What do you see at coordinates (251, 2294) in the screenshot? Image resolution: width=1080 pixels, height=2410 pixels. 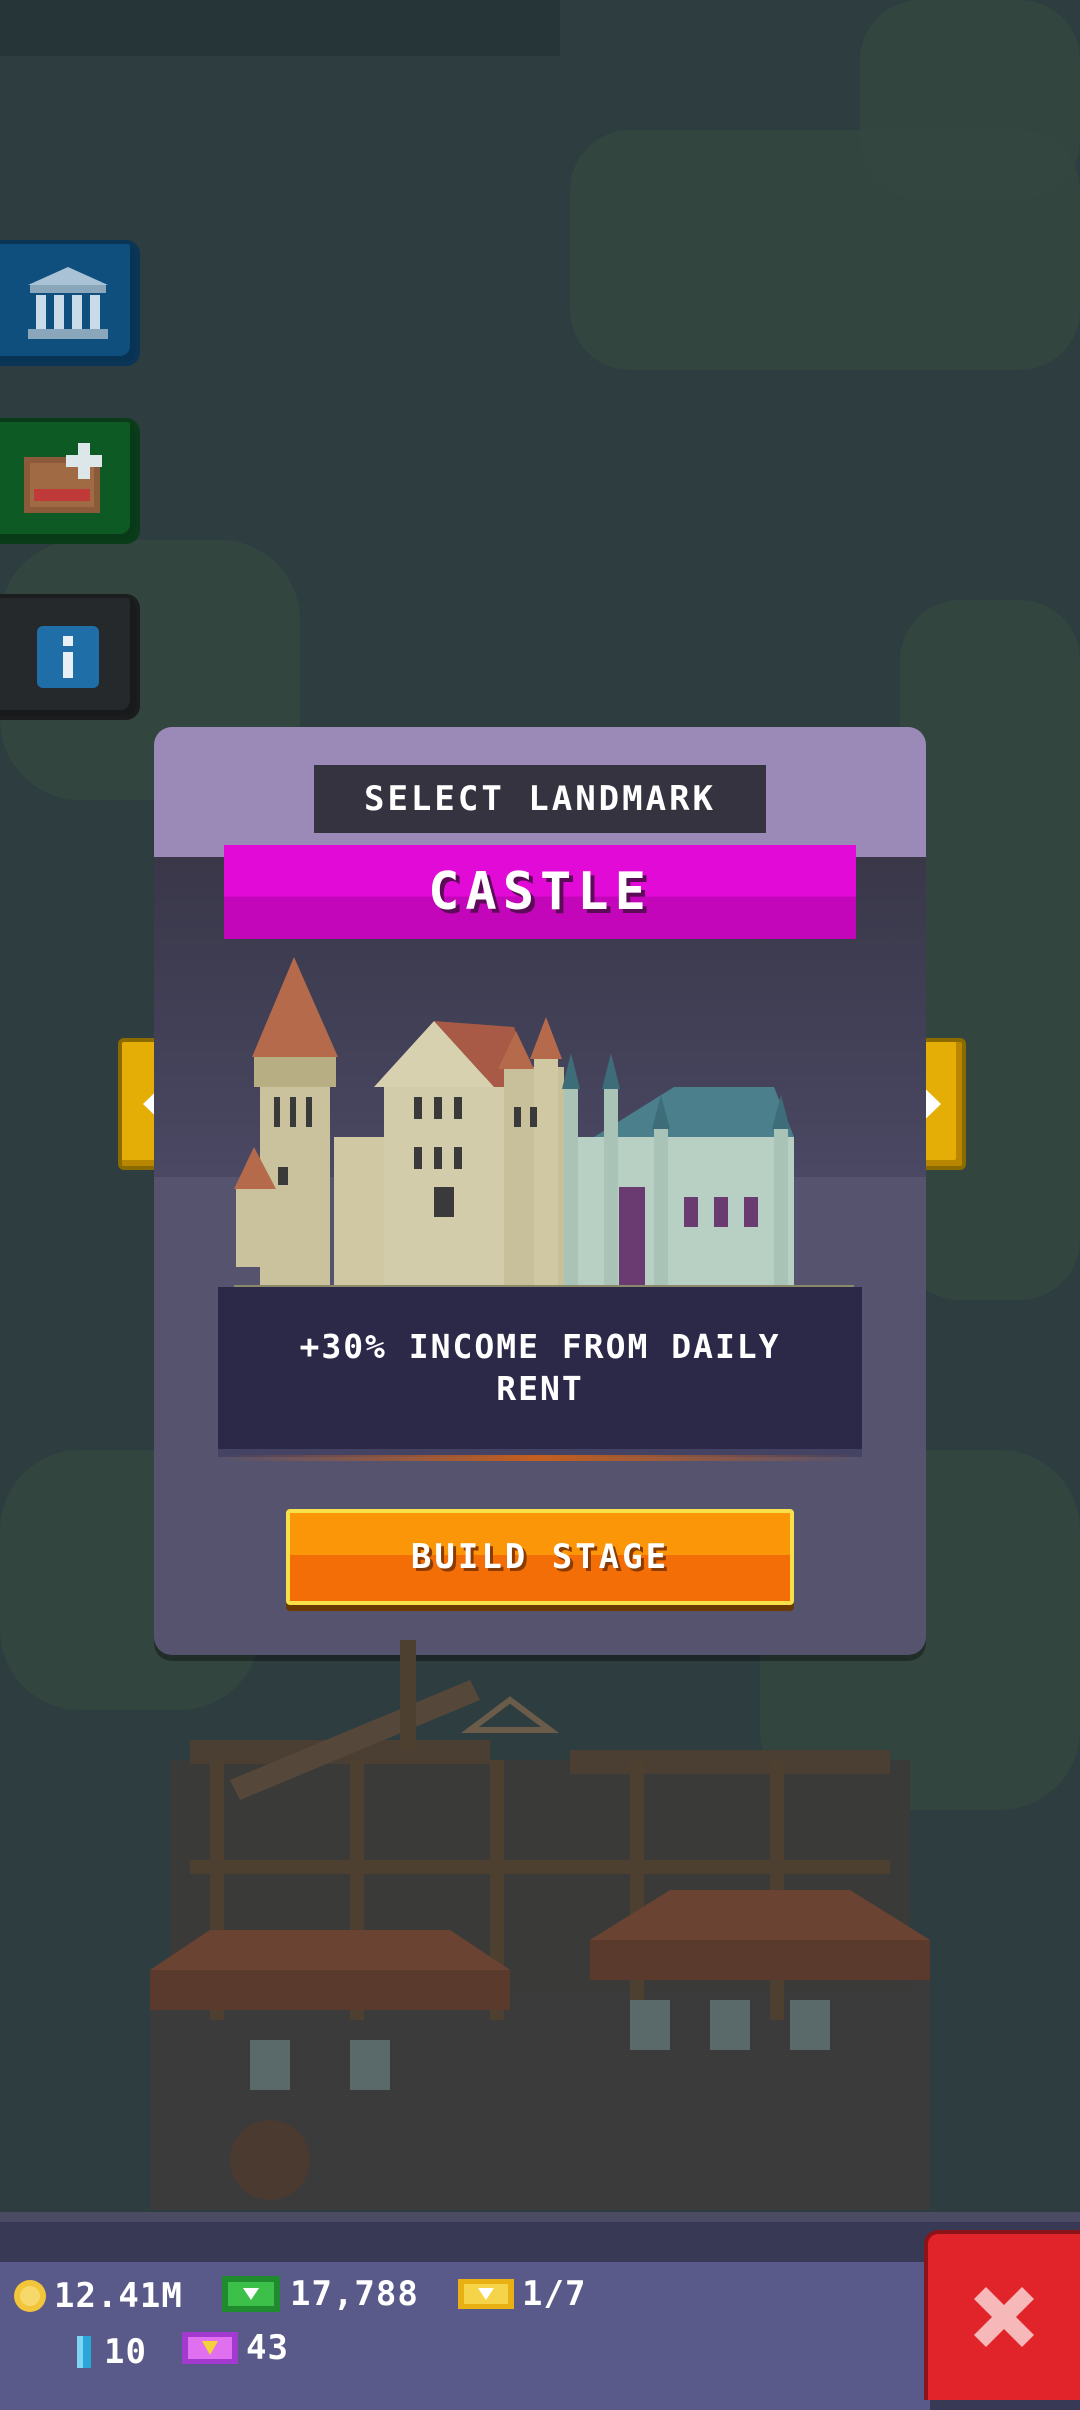 I see `bux-icon` at bounding box center [251, 2294].